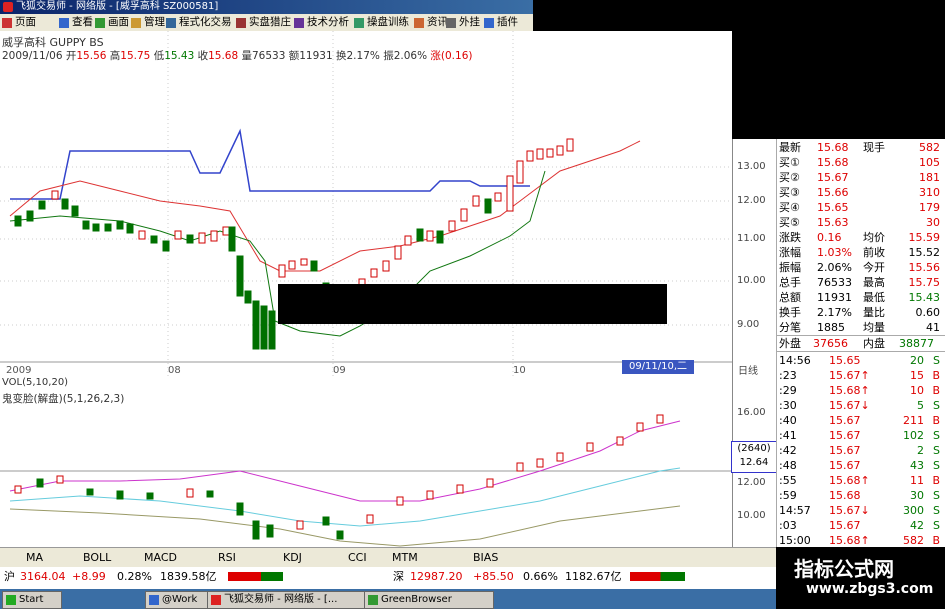 The height and width of the screenshot is (609, 945). I want to click on taskbar-start: Start, so click(32, 600).